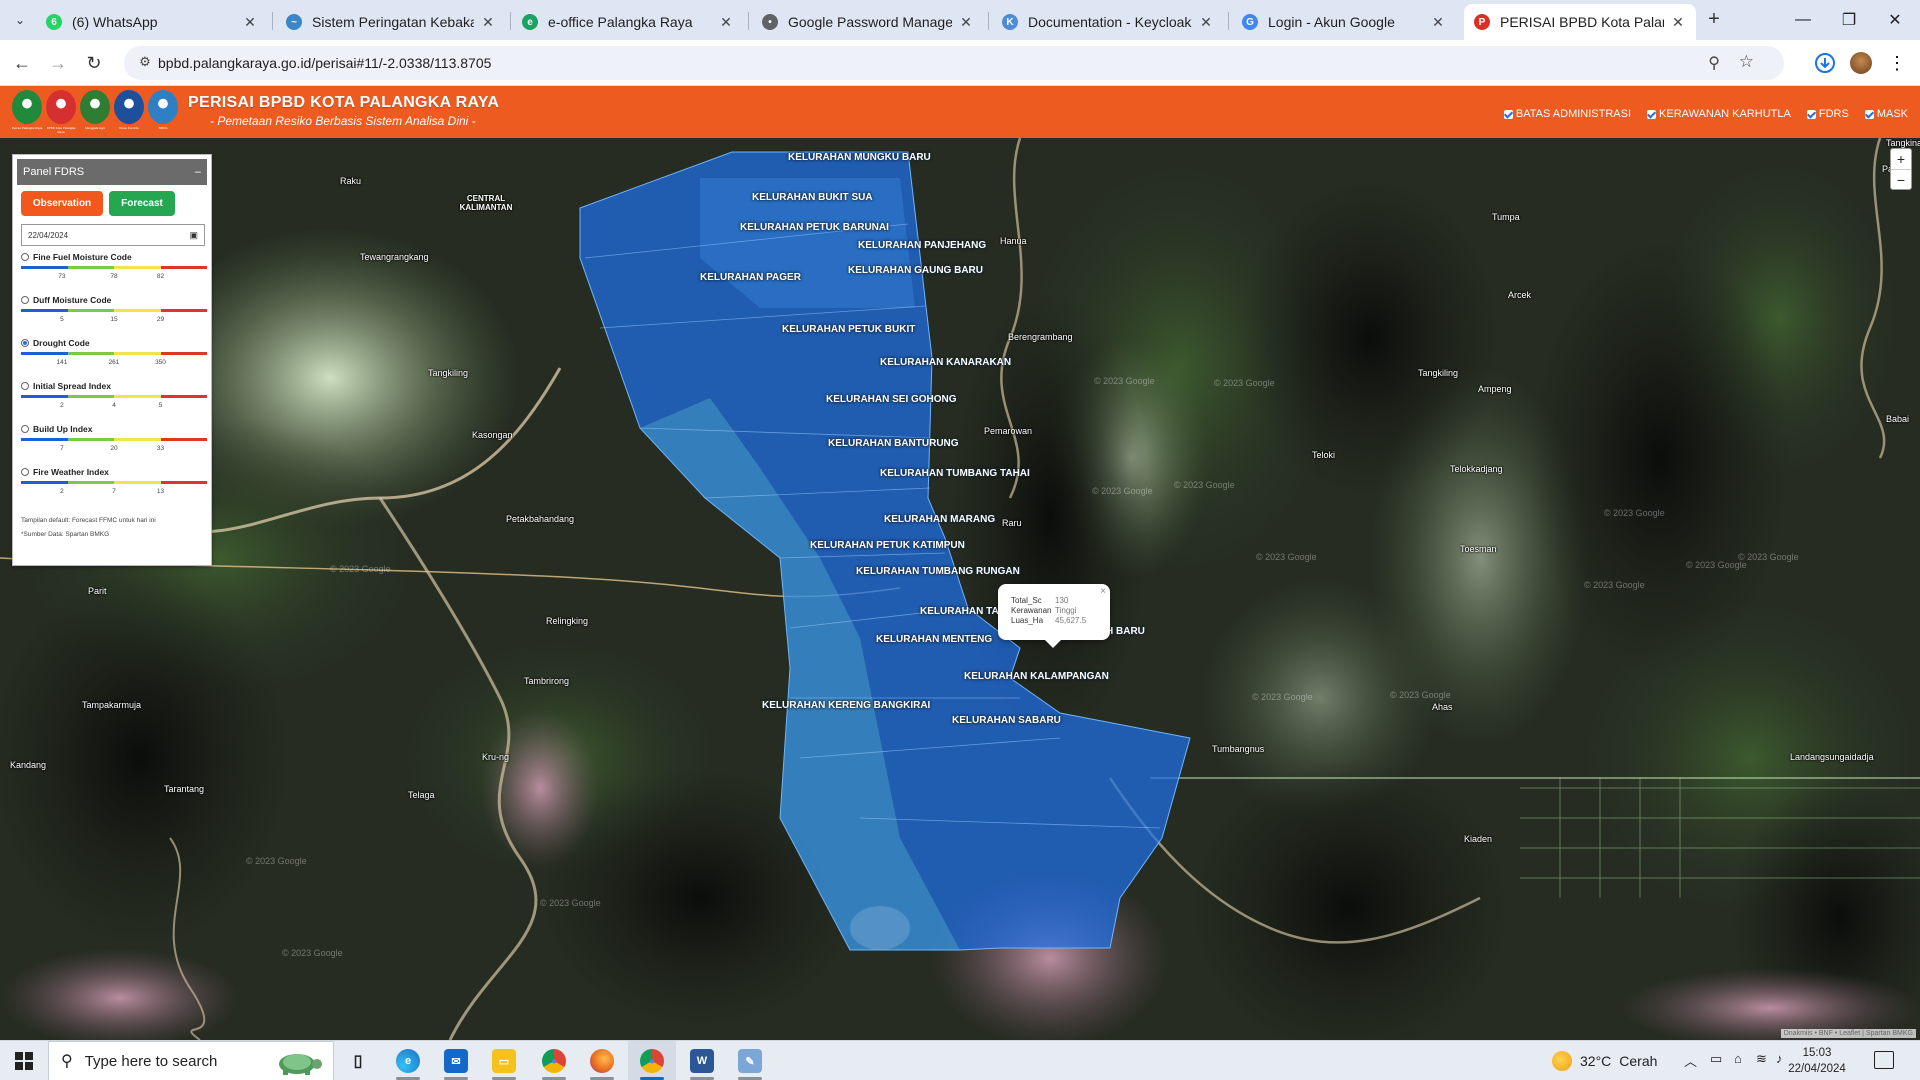 Image resolution: width=1920 pixels, height=1080 pixels. What do you see at coordinates (893, 443) in the screenshot?
I see `kelurahan-label: KELURAHAN BANTURUNG` at bounding box center [893, 443].